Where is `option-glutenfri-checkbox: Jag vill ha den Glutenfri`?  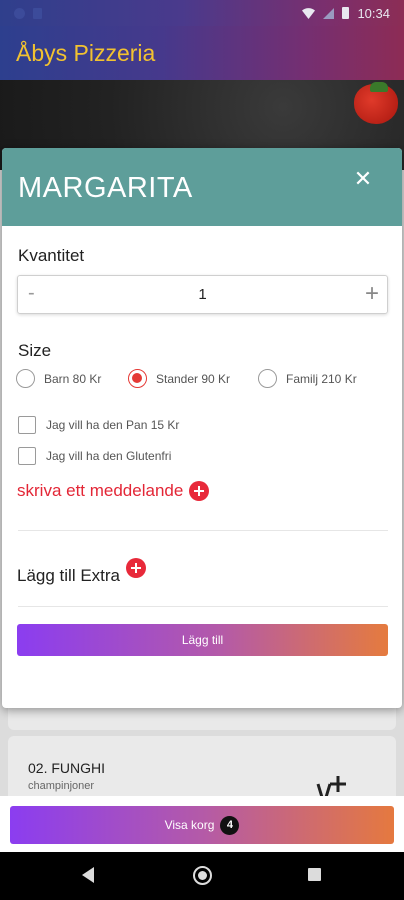
option-glutenfri-checkbox: Jag vill ha den Glutenfri is located at coordinates (94, 456).